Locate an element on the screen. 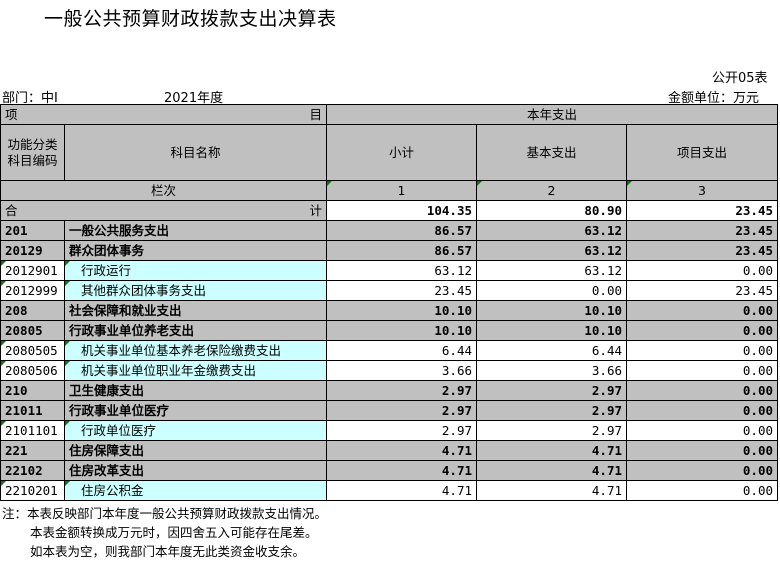 Image resolution: width=780 pixels, height=562 pixels. this-year-header: 本年支出 is located at coordinates (552, 114).